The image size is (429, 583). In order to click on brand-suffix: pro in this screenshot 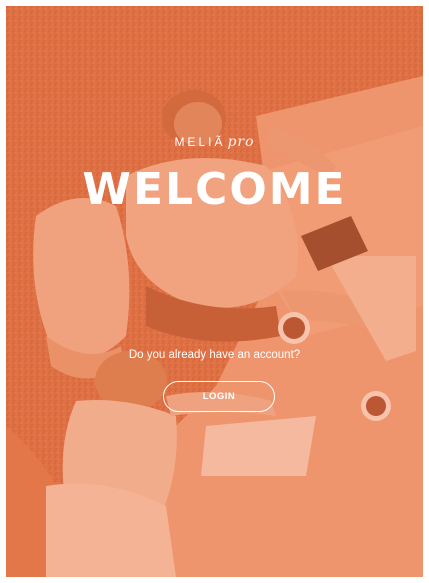, I will do `click(241, 142)`.